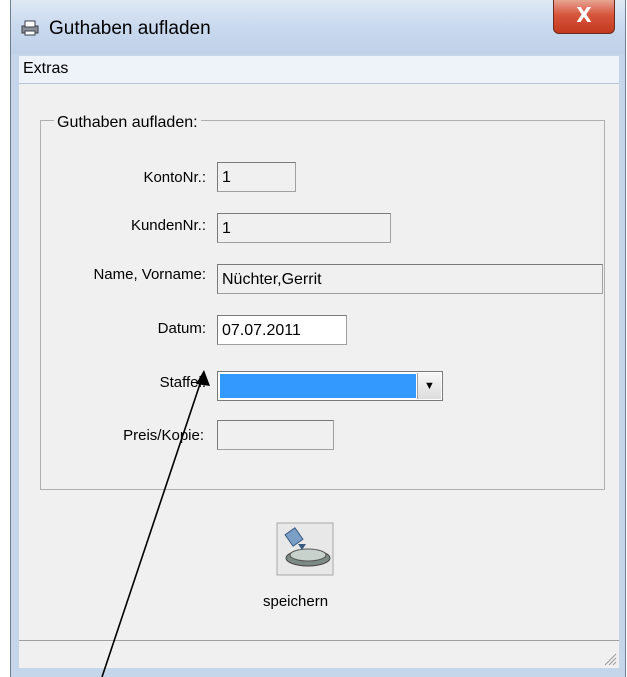 Image resolution: width=627 pixels, height=677 pixels. I want to click on preis-label: Preis/Kopie:, so click(163, 435).